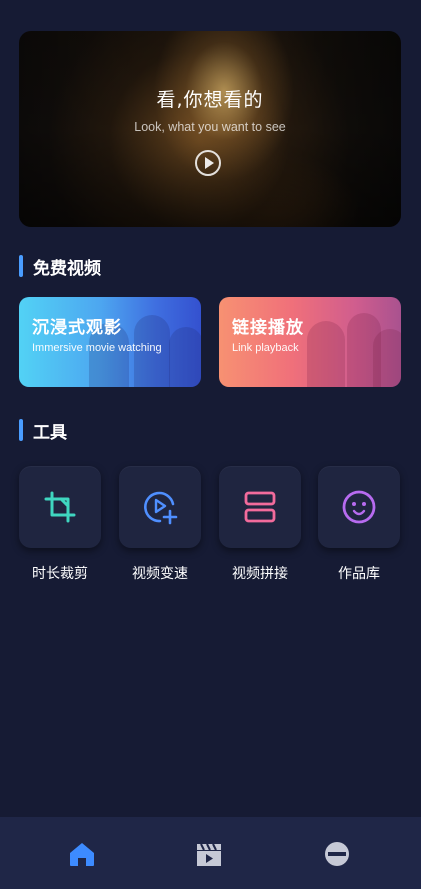  I want to click on tool-works-library-button, so click(359, 507).